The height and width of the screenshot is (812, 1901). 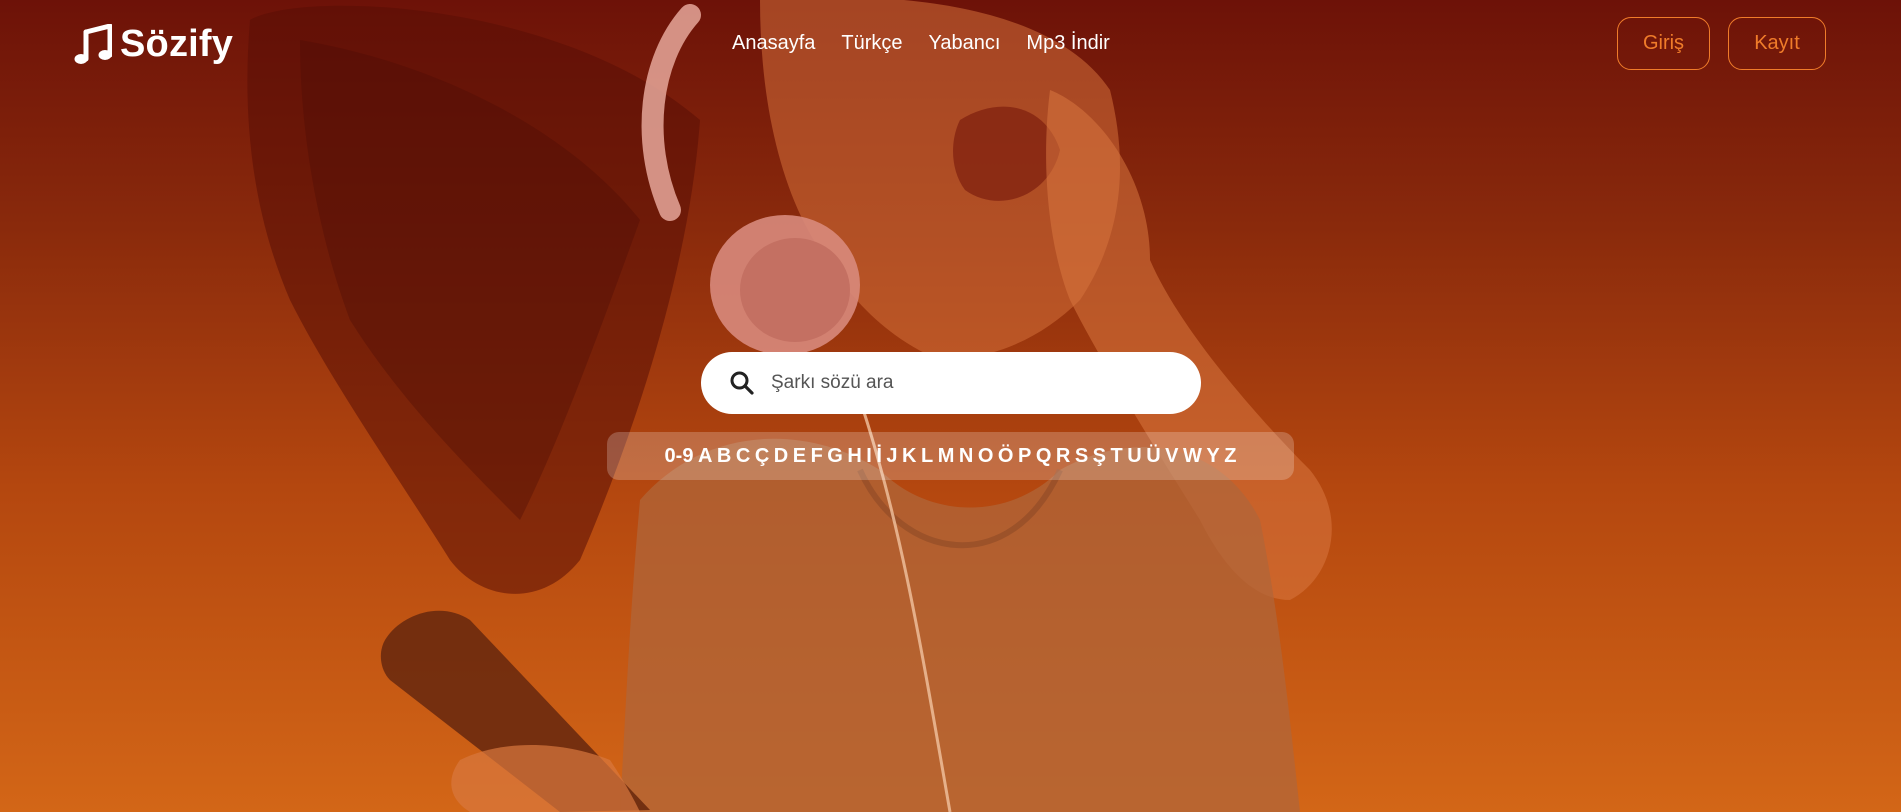 What do you see at coordinates (93, 44) in the screenshot?
I see `music-note-icon` at bounding box center [93, 44].